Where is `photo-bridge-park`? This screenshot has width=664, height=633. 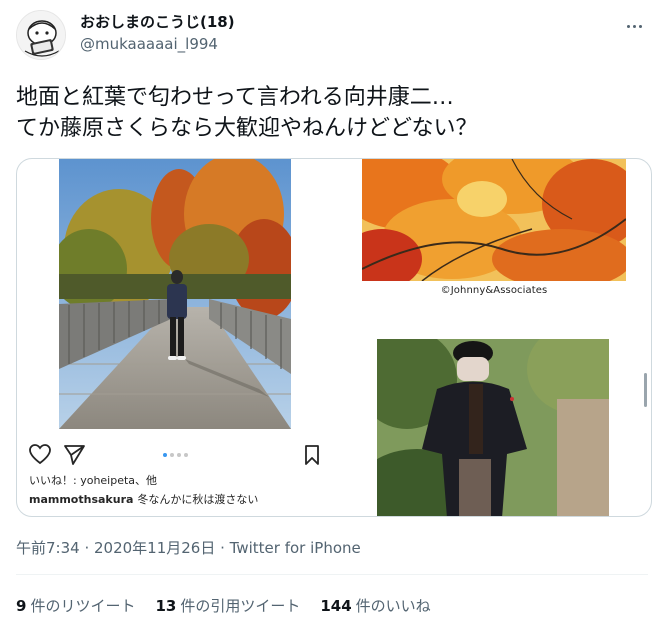 photo-bridge-park is located at coordinates (175, 294).